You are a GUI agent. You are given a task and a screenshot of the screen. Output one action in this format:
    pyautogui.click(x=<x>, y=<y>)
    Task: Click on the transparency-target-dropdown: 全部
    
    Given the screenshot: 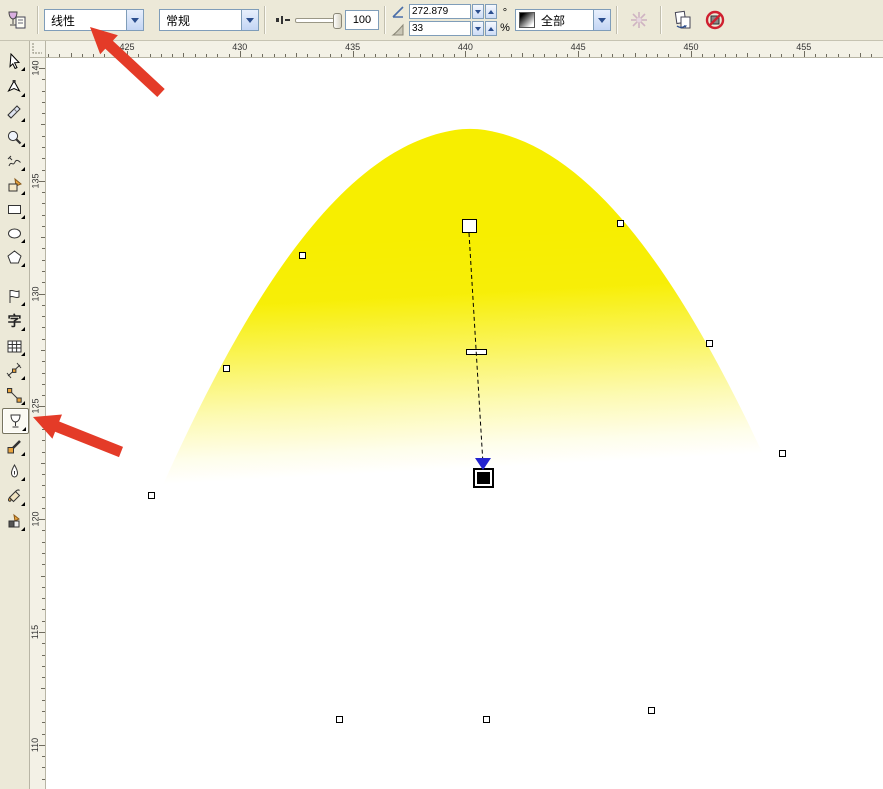 What is the action you would take?
    pyautogui.click(x=563, y=20)
    